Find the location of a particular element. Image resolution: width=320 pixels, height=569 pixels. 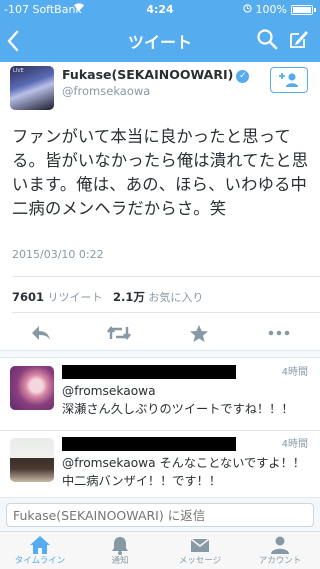

tab-label: アカウント is located at coordinates (280, 561).